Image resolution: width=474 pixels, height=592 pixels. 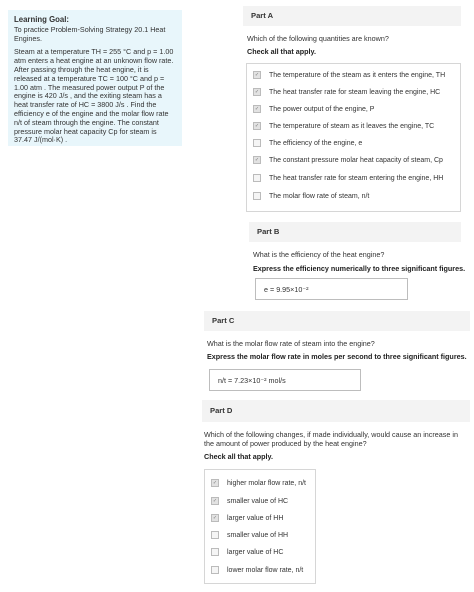 What do you see at coordinates (258, 535) in the screenshot?
I see `option-label: smaller value of HH` at bounding box center [258, 535].